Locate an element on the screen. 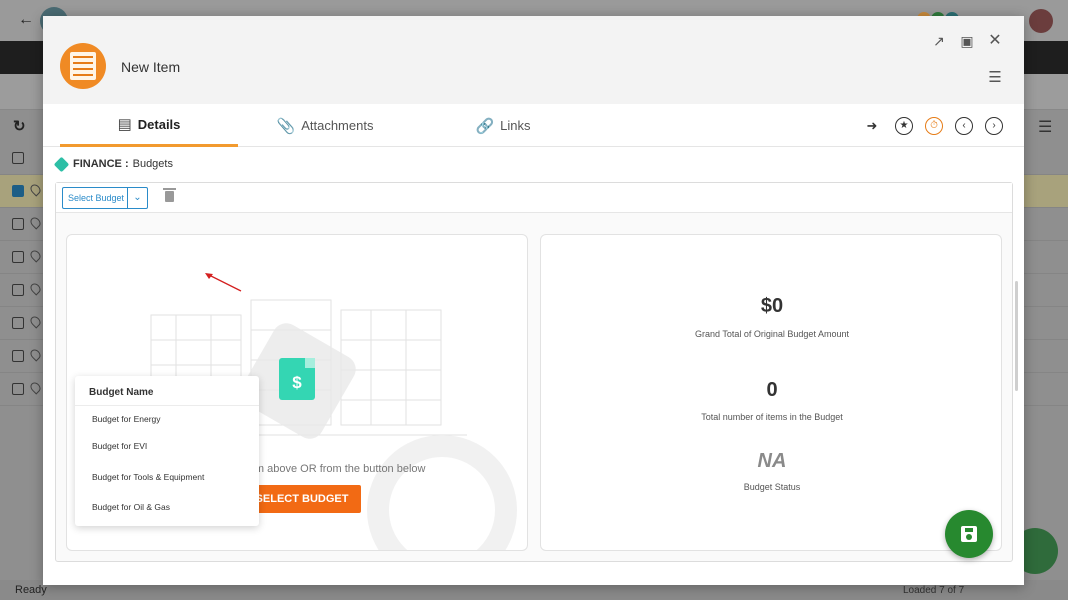 This screenshot has height=600, width=1068. tab-label: Attachments is located at coordinates (337, 125).